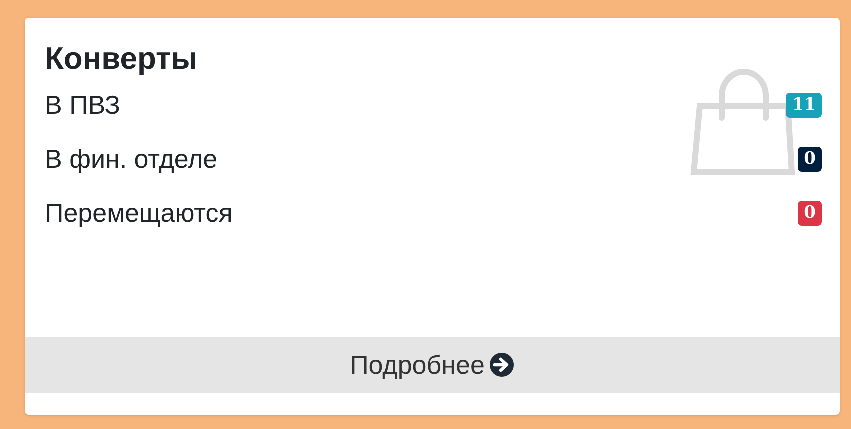  Describe the element at coordinates (501, 365) in the screenshot. I see `arrow-circle-icon` at that location.